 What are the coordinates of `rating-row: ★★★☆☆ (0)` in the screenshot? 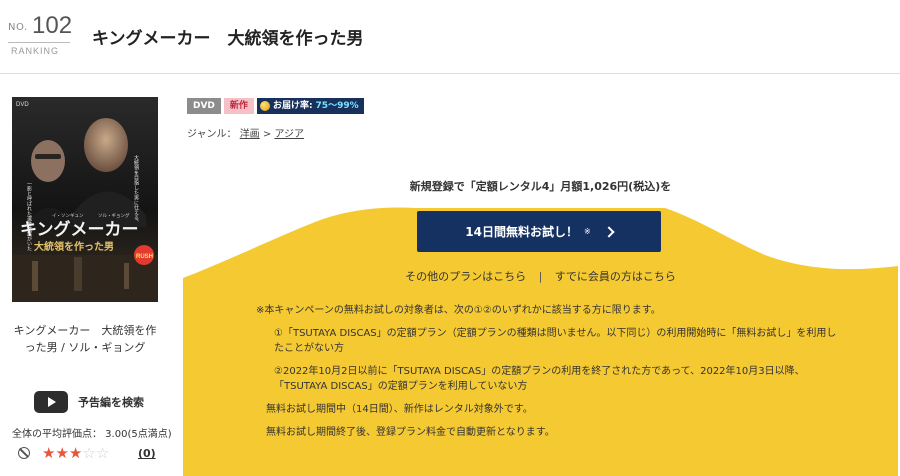 It's located at (87, 453).